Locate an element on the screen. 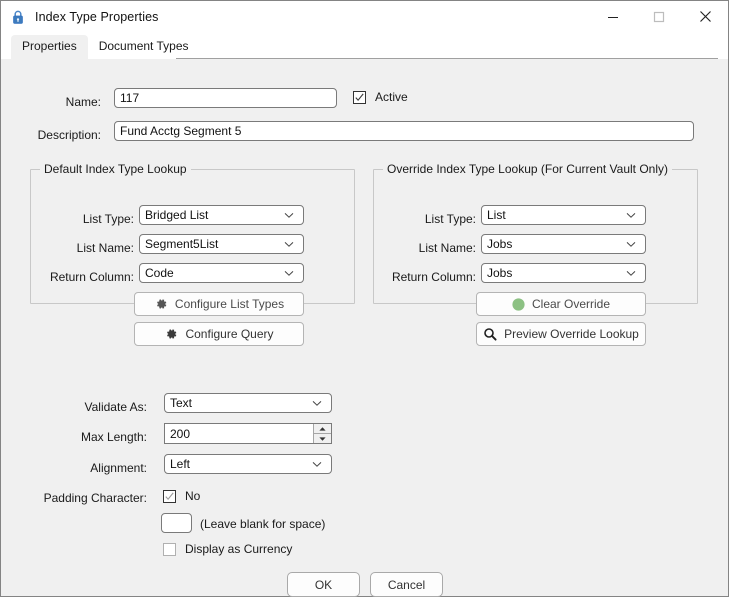 The width and height of the screenshot is (729, 597). override-list-type-select: List is located at coordinates (563, 215).